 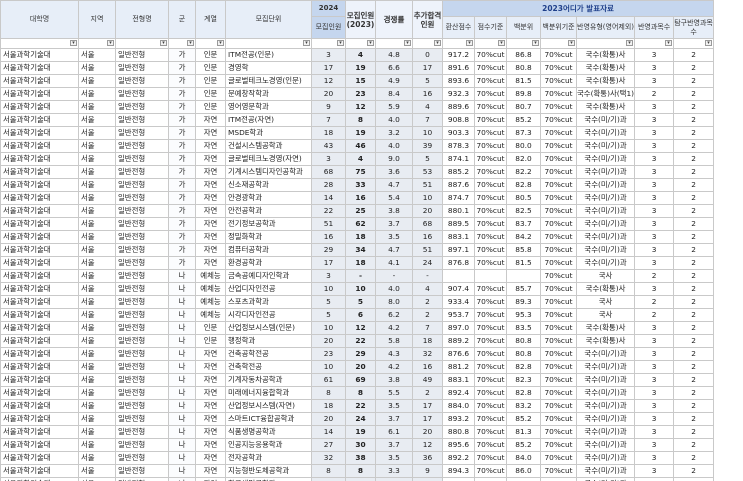 I want to click on cell-extra: 9, so click(x=427, y=471).